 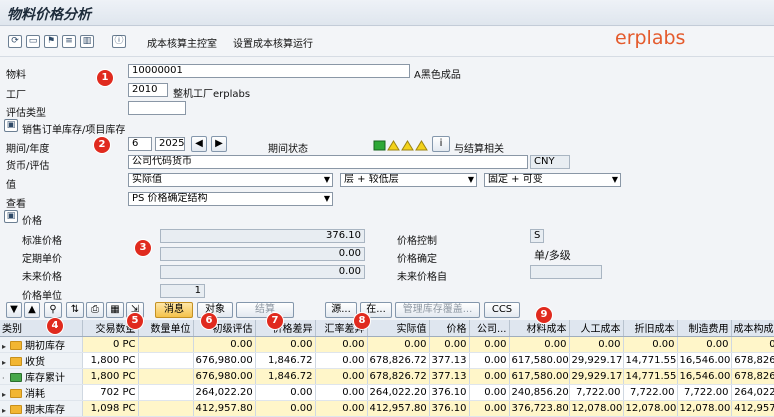 I want to click on hierarchy-icon: ⚑, so click(x=51, y=41).